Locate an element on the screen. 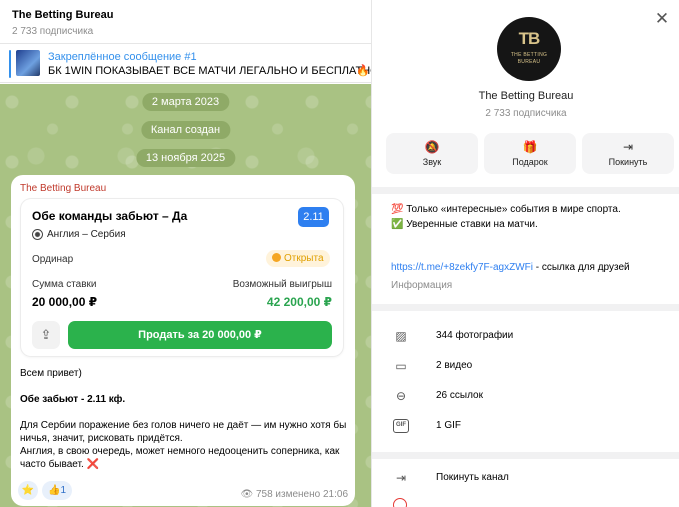 This screenshot has width=679, height=507. pinned-label: Закреплённое сообщение #1 is located at coordinates (122, 57).